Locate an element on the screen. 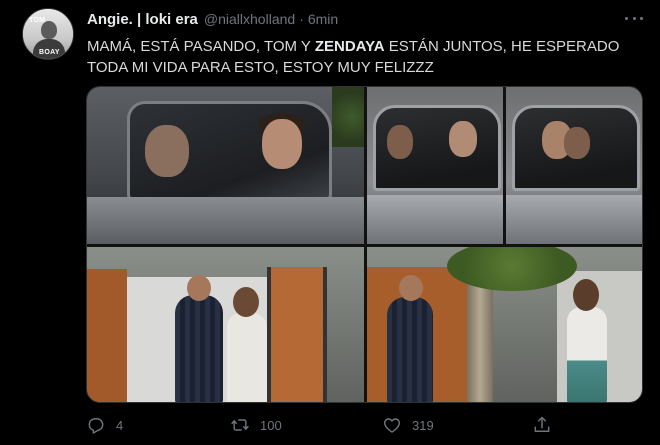  tweet-text-highlight: ZENDAYA is located at coordinates (349, 46).